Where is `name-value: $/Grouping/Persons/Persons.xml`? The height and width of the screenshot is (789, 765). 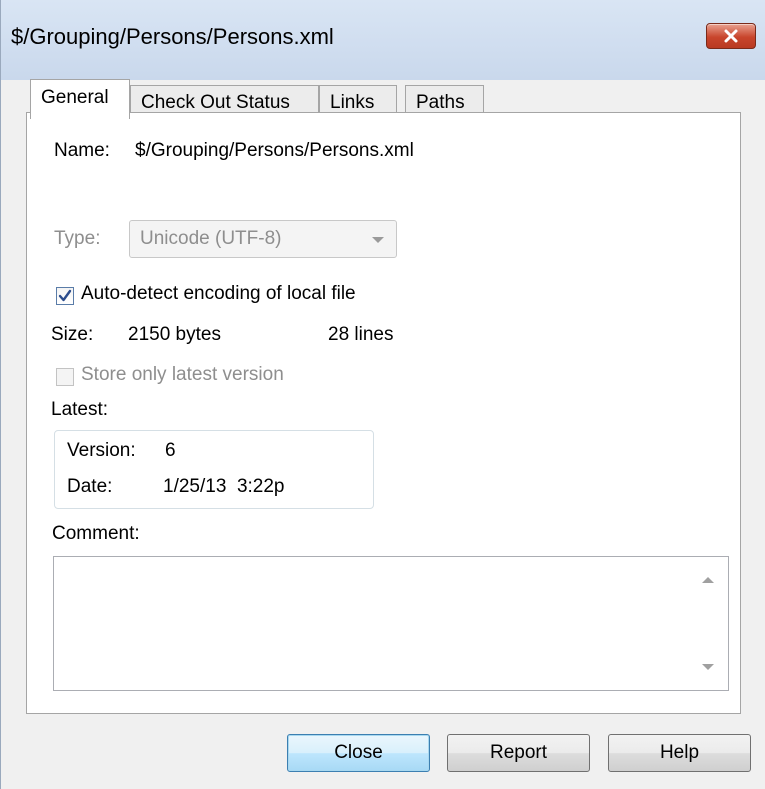 name-value: $/Grouping/Persons/Persons.xml is located at coordinates (274, 150).